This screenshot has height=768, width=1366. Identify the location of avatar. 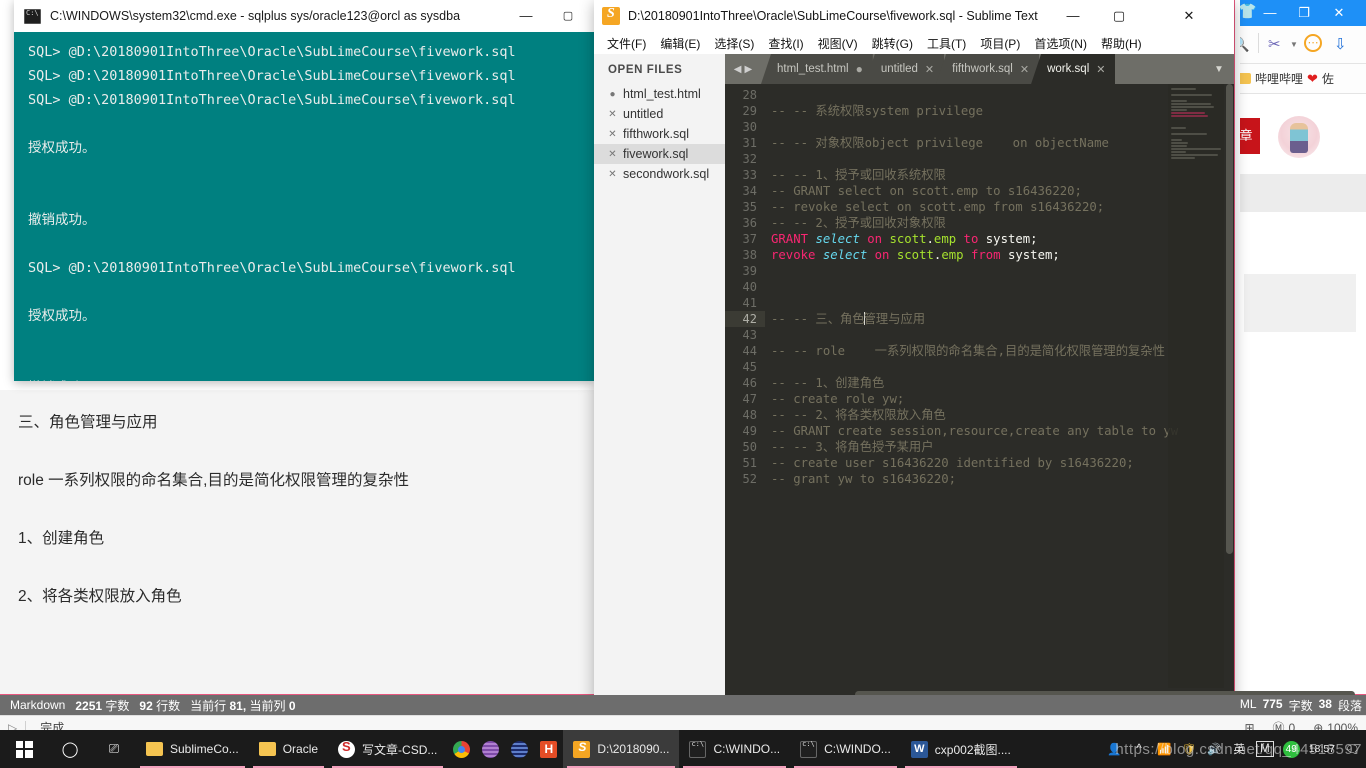
(1299, 137).